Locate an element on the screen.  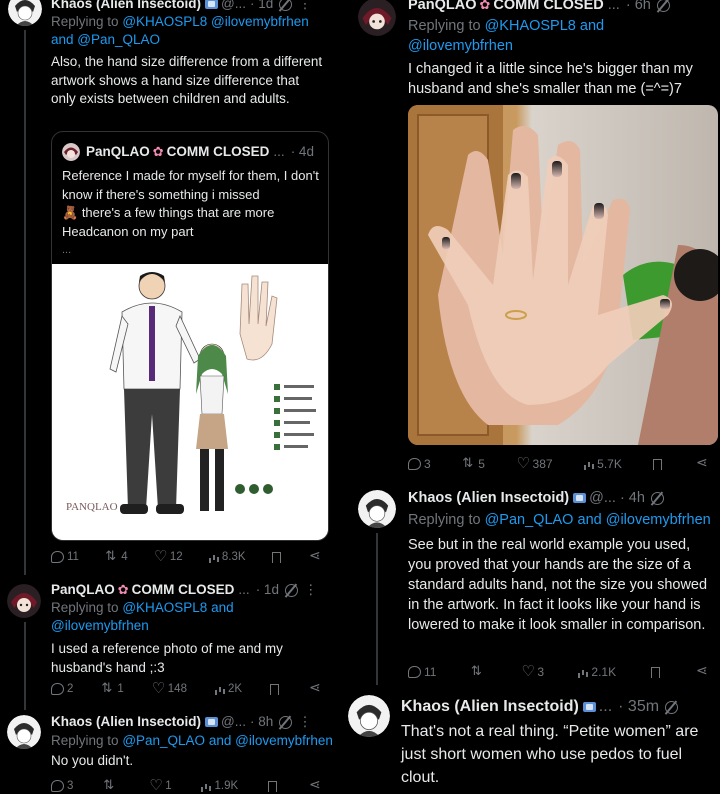
timestamp: · 6h is located at coordinates (638, 7).